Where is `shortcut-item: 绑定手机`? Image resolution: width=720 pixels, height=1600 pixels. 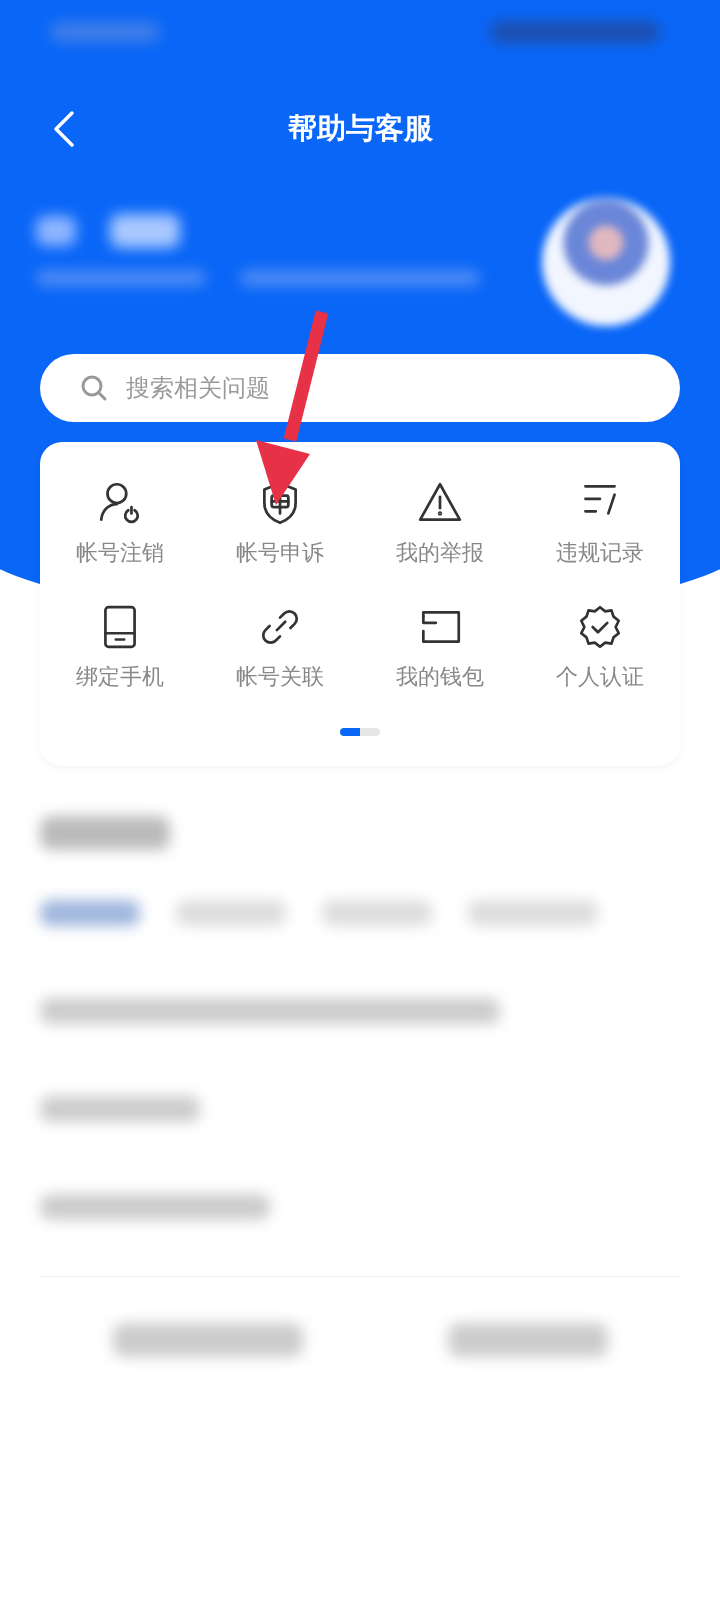 shortcut-item: 绑定手机 is located at coordinates (120, 647).